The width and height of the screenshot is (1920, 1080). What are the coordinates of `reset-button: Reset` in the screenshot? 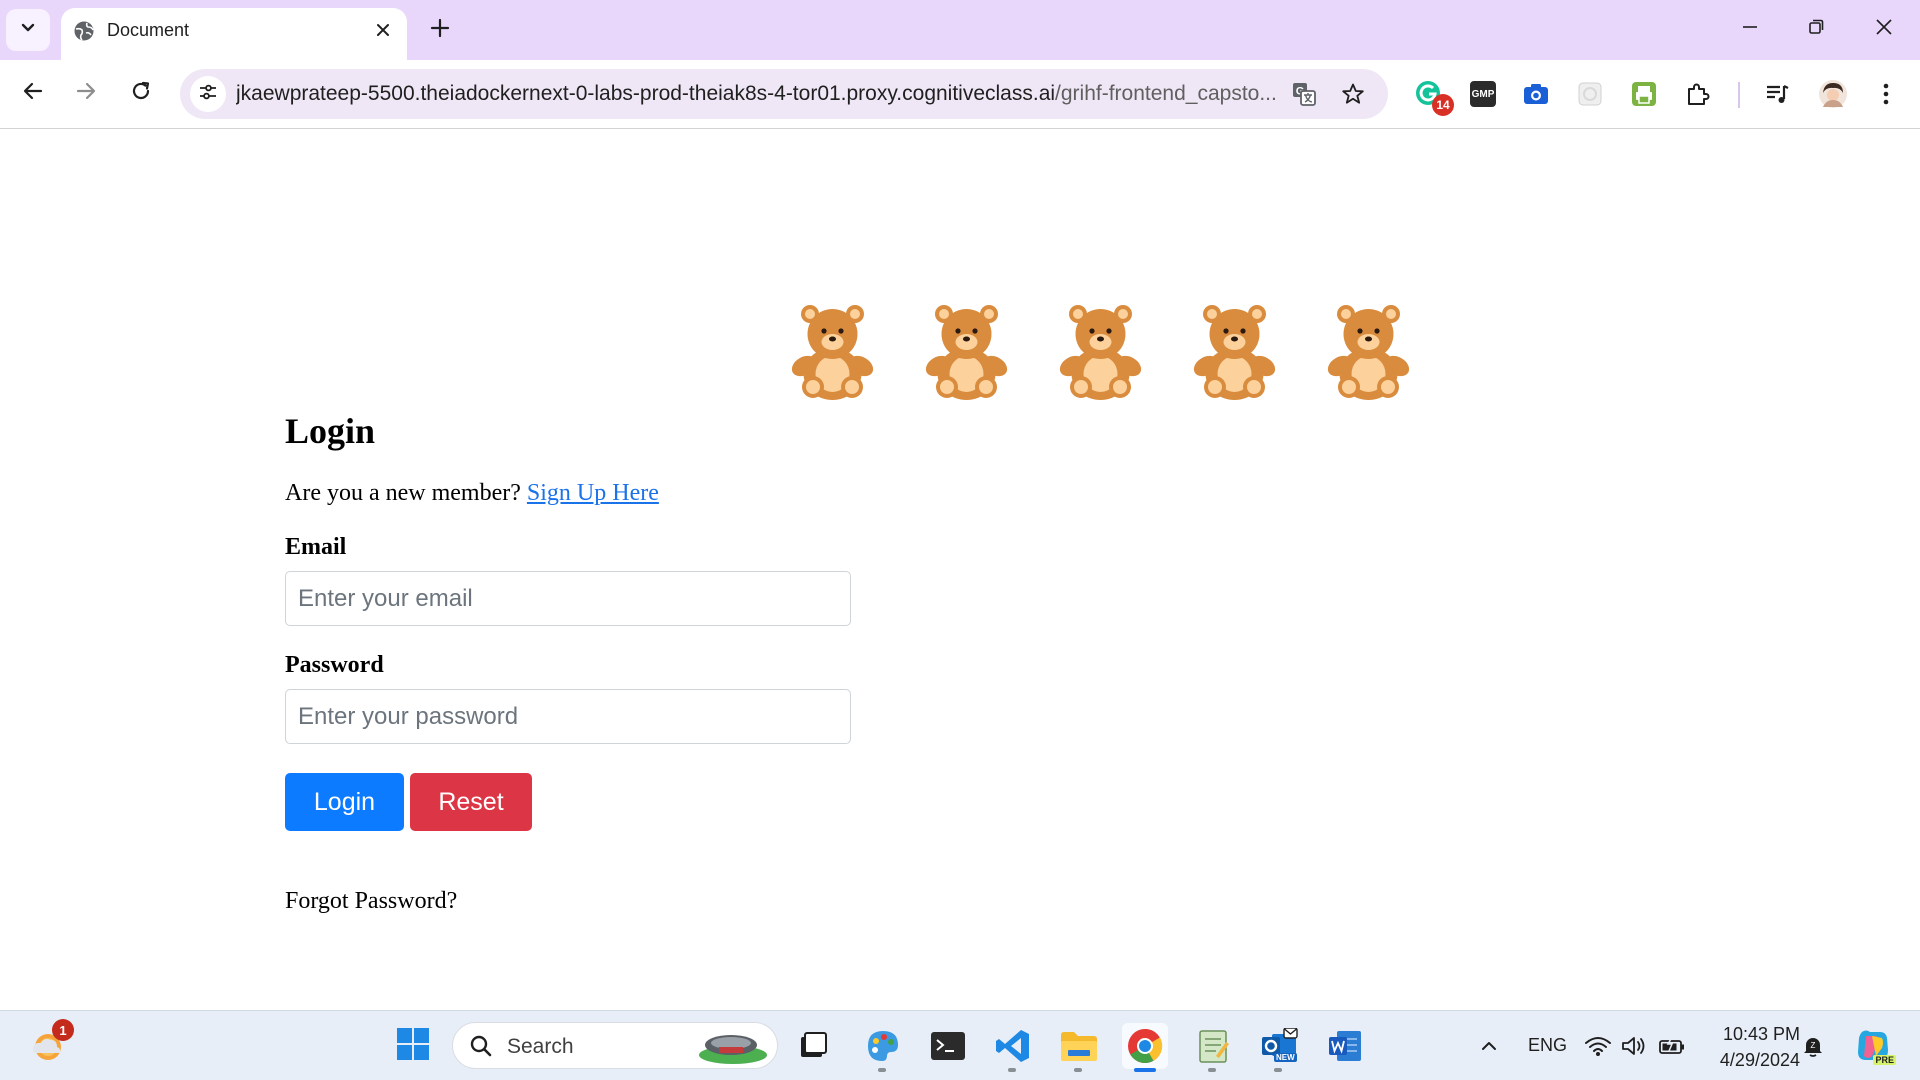 It's located at (471, 802).